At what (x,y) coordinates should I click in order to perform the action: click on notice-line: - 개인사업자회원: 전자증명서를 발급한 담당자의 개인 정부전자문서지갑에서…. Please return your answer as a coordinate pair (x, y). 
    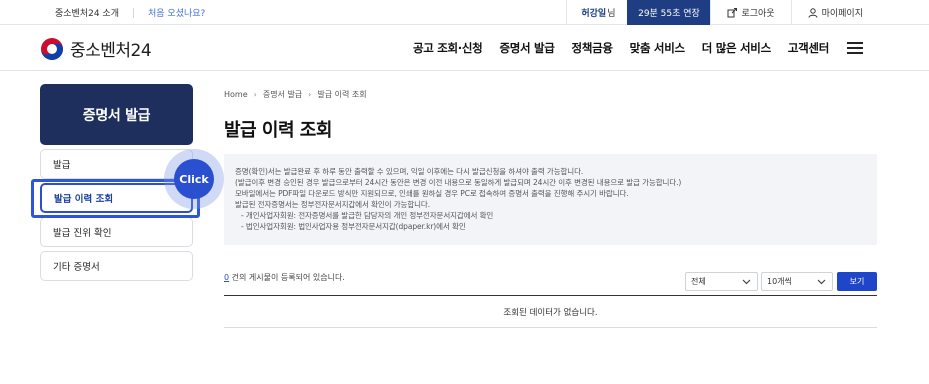
    Looking at the image, I should click on (367, 215).